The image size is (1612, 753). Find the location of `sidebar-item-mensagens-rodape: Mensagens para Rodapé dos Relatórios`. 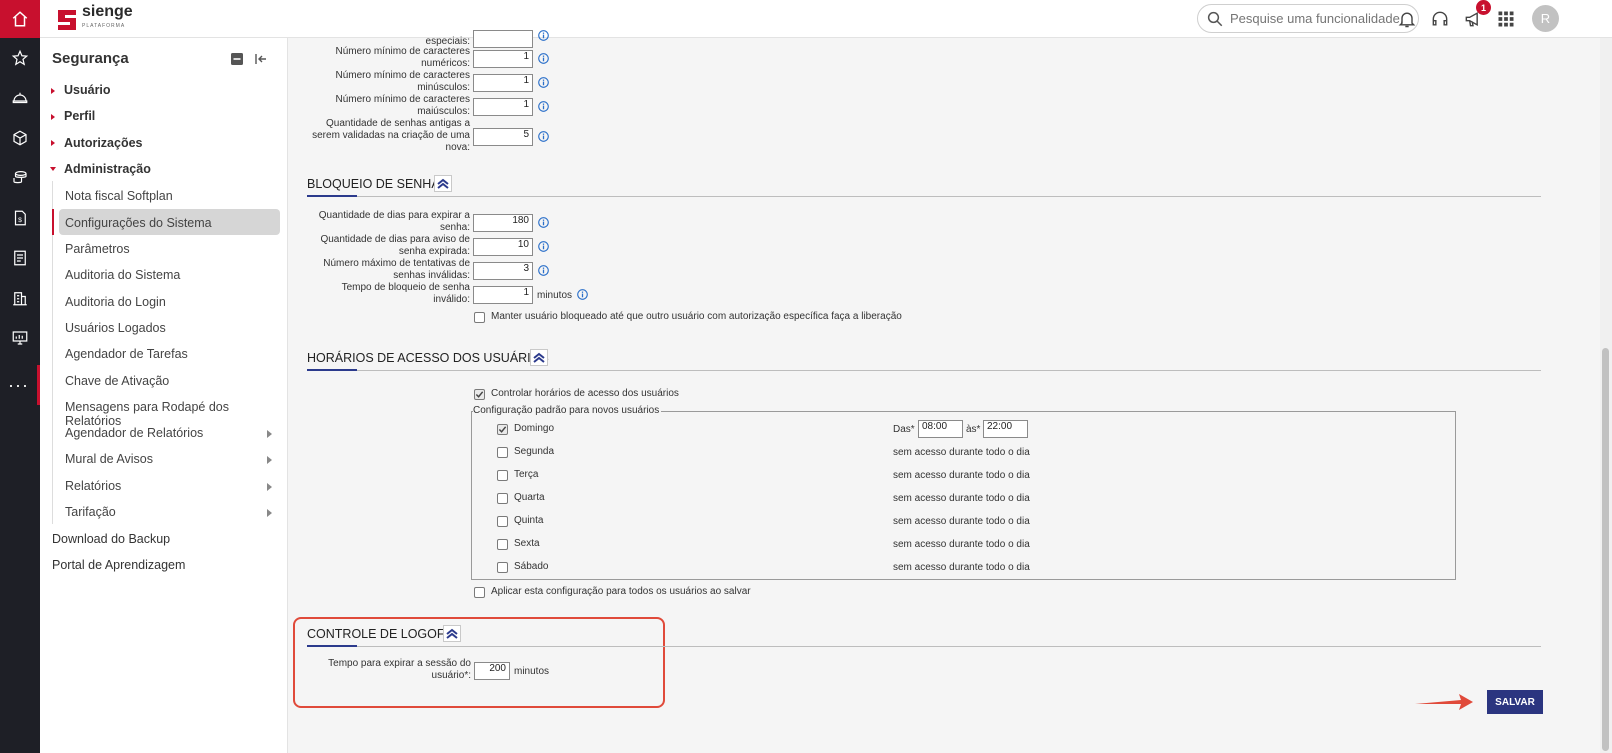

sidebar-item-mensagens-rodape: Mensagens para Rodapé dos Relatórios is located at coordinates (176, 414).